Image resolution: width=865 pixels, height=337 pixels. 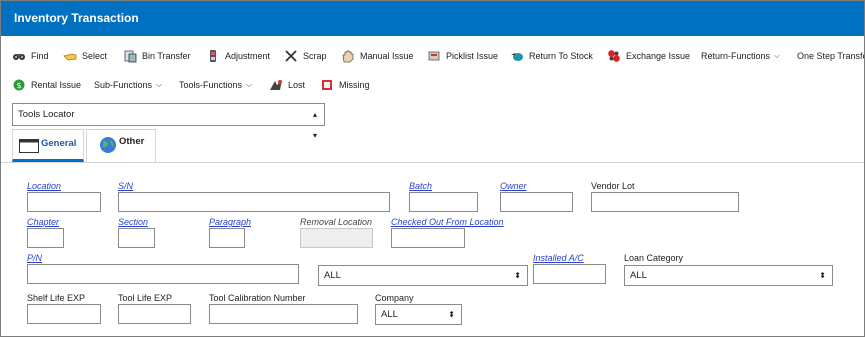 I want to click on sub-functions-label: Sub-Functions, so click(x=123, y=85).